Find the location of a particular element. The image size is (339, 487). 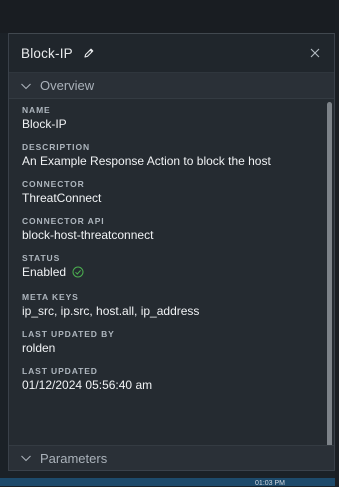

field-last-updated: LAST UPDATED 01/12/2024 05:56:40 am is located at coordinates (168, 379).